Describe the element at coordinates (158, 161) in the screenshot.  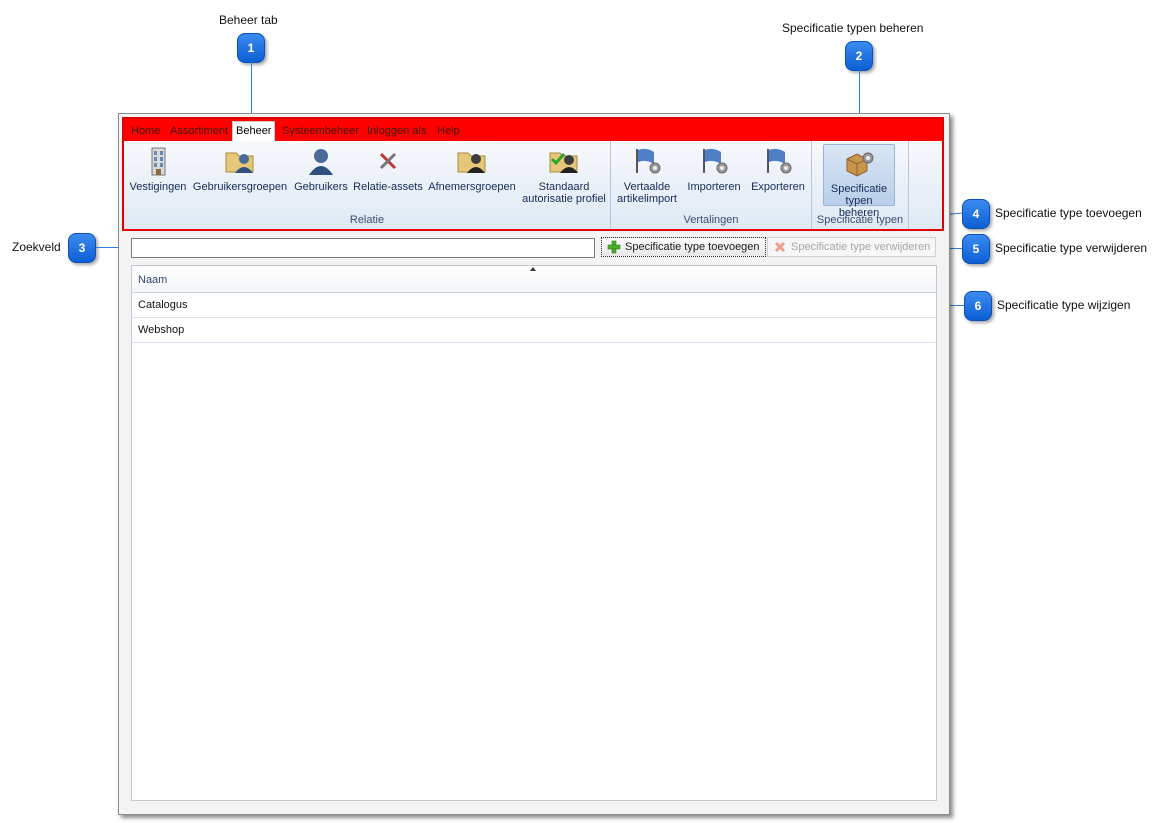
I see `building-icon` at that location.